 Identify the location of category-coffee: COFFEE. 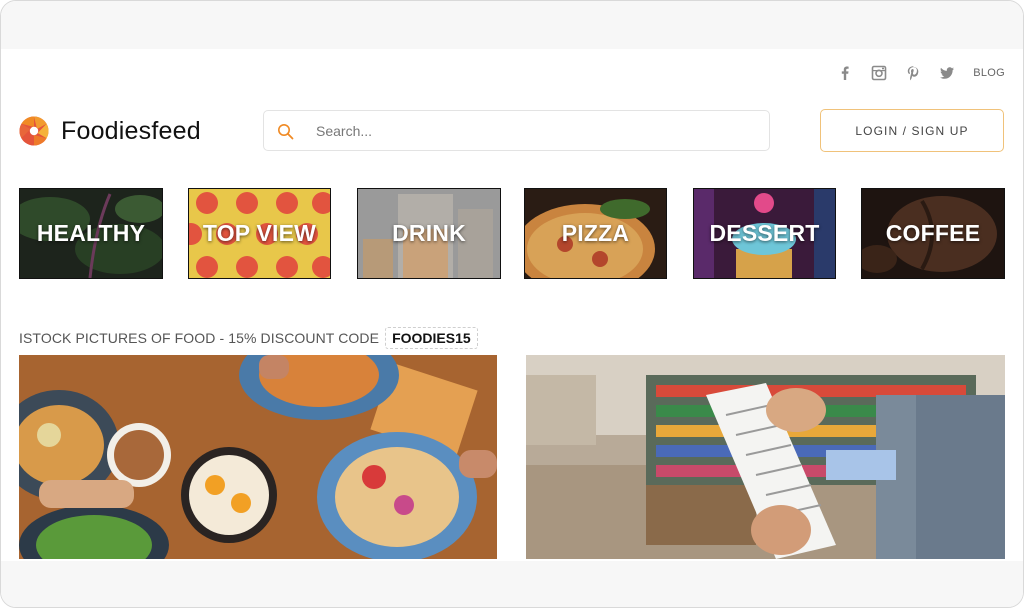
(933, 233).